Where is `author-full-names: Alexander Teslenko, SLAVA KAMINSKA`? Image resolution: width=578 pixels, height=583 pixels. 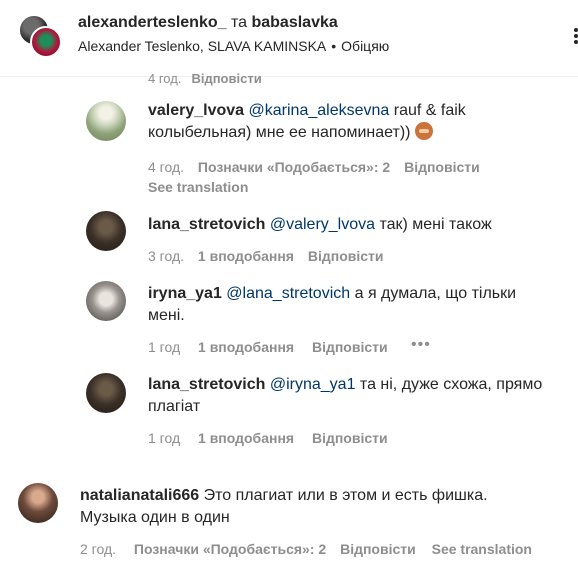
author-full-names: Alexander Teslenko, SLAVA KAMINSKA is located at coordinates (202, 46).